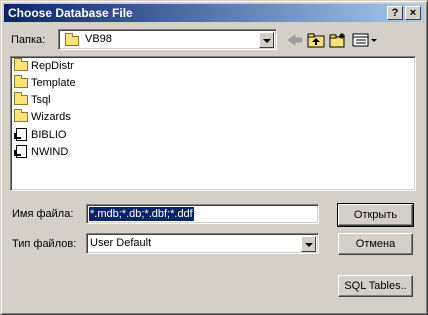  What do you see at coordinates (53, 83) in the screenshot?
I see `list-item-label: Template` at bounding box center [53, 83].